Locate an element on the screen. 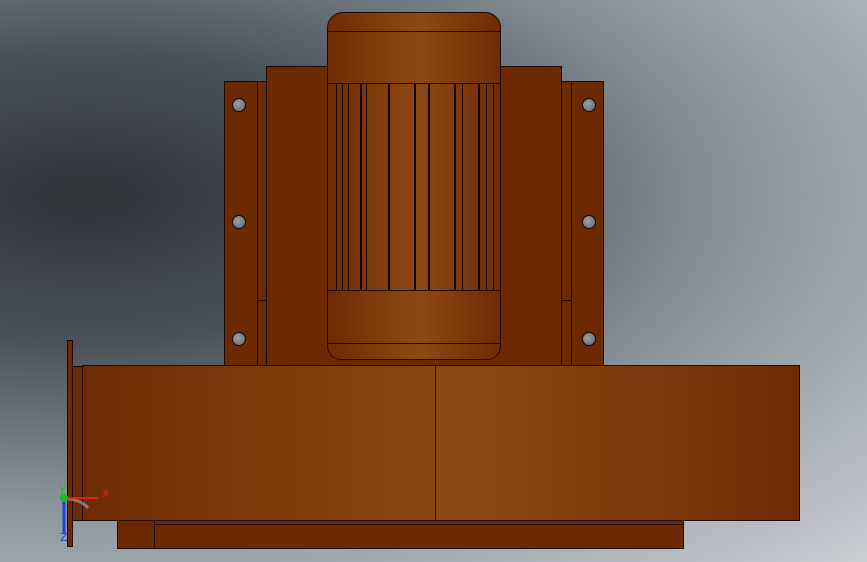  bolt-hole-right-middle is located at coordinates (589, 222).